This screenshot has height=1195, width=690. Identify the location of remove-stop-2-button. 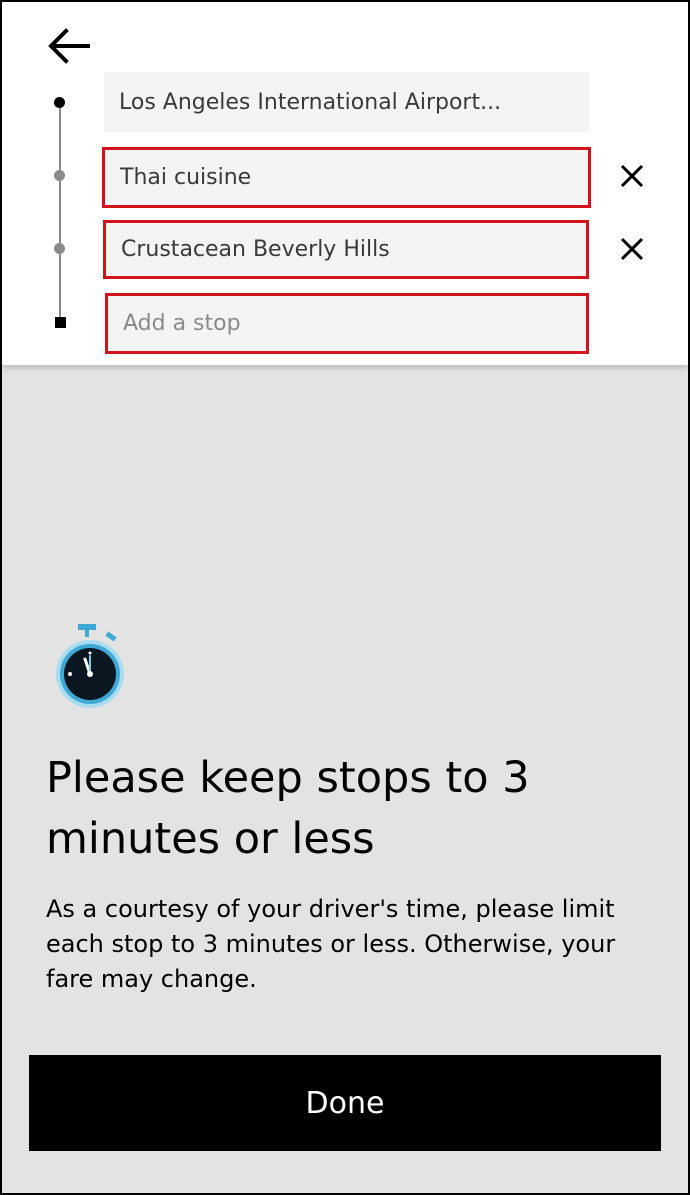
(632, 249).